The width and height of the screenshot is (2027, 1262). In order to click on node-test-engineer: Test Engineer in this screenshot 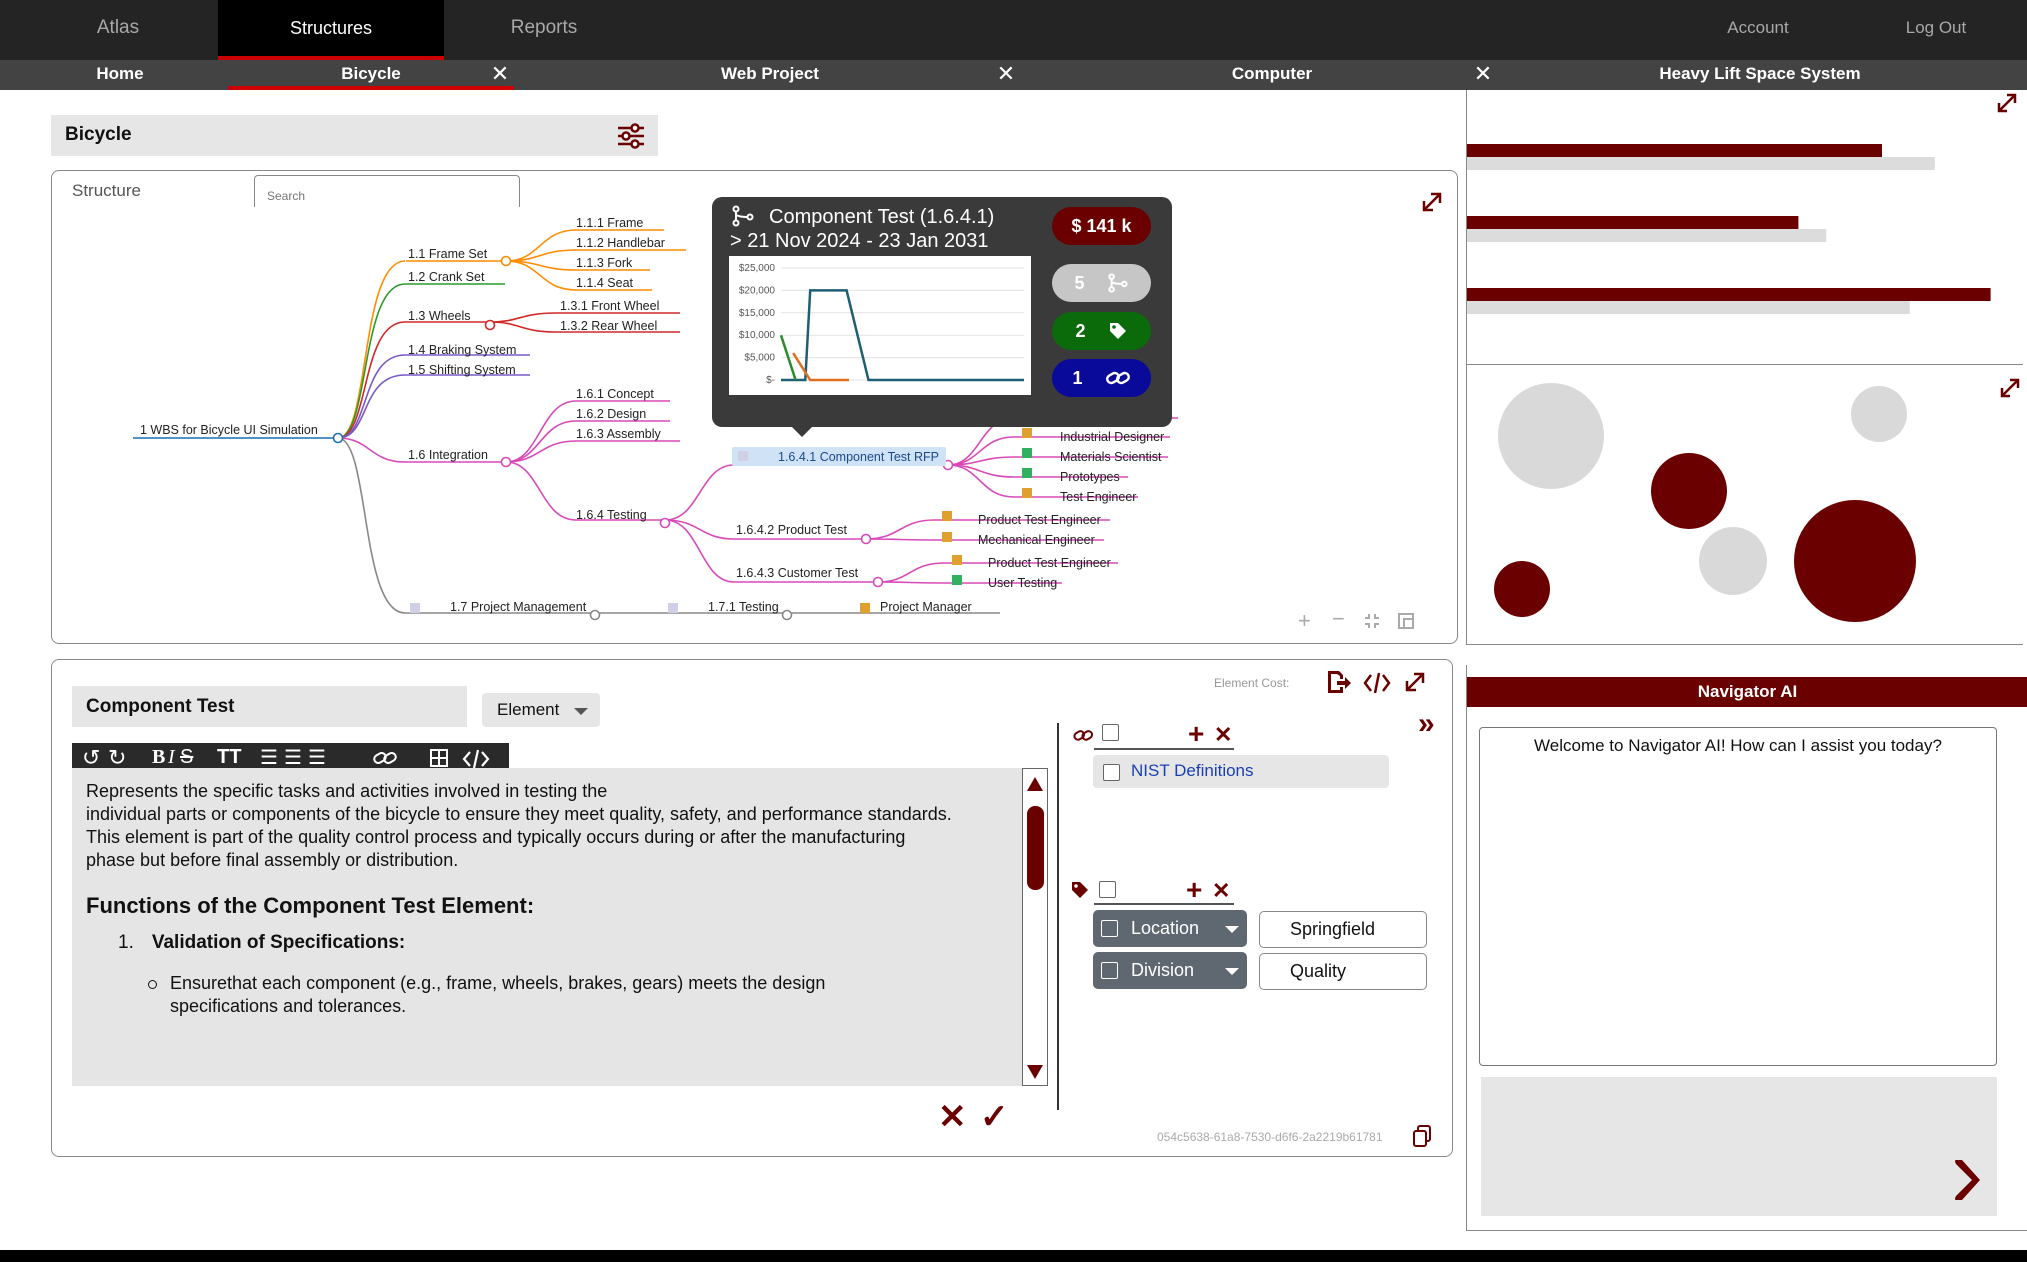, I will do `click(1098, 497)`.